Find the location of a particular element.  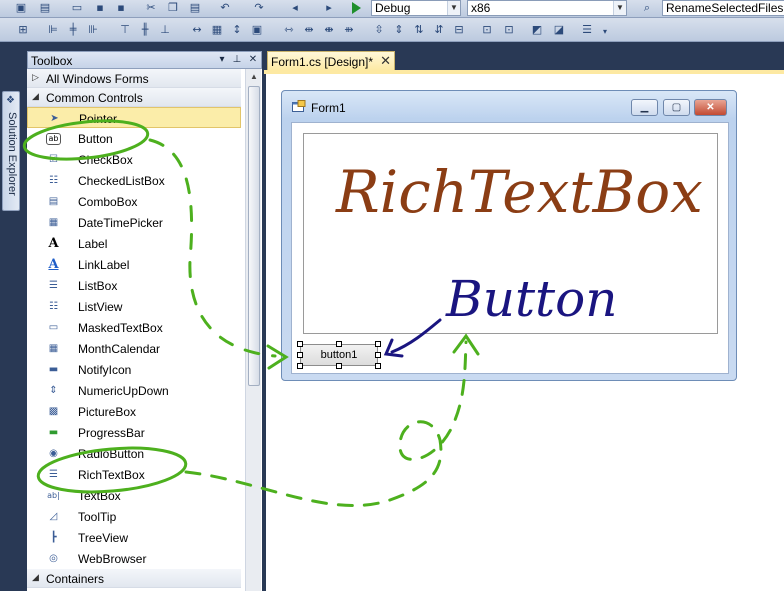

button-note: Button is located at coordinates (531, 299).